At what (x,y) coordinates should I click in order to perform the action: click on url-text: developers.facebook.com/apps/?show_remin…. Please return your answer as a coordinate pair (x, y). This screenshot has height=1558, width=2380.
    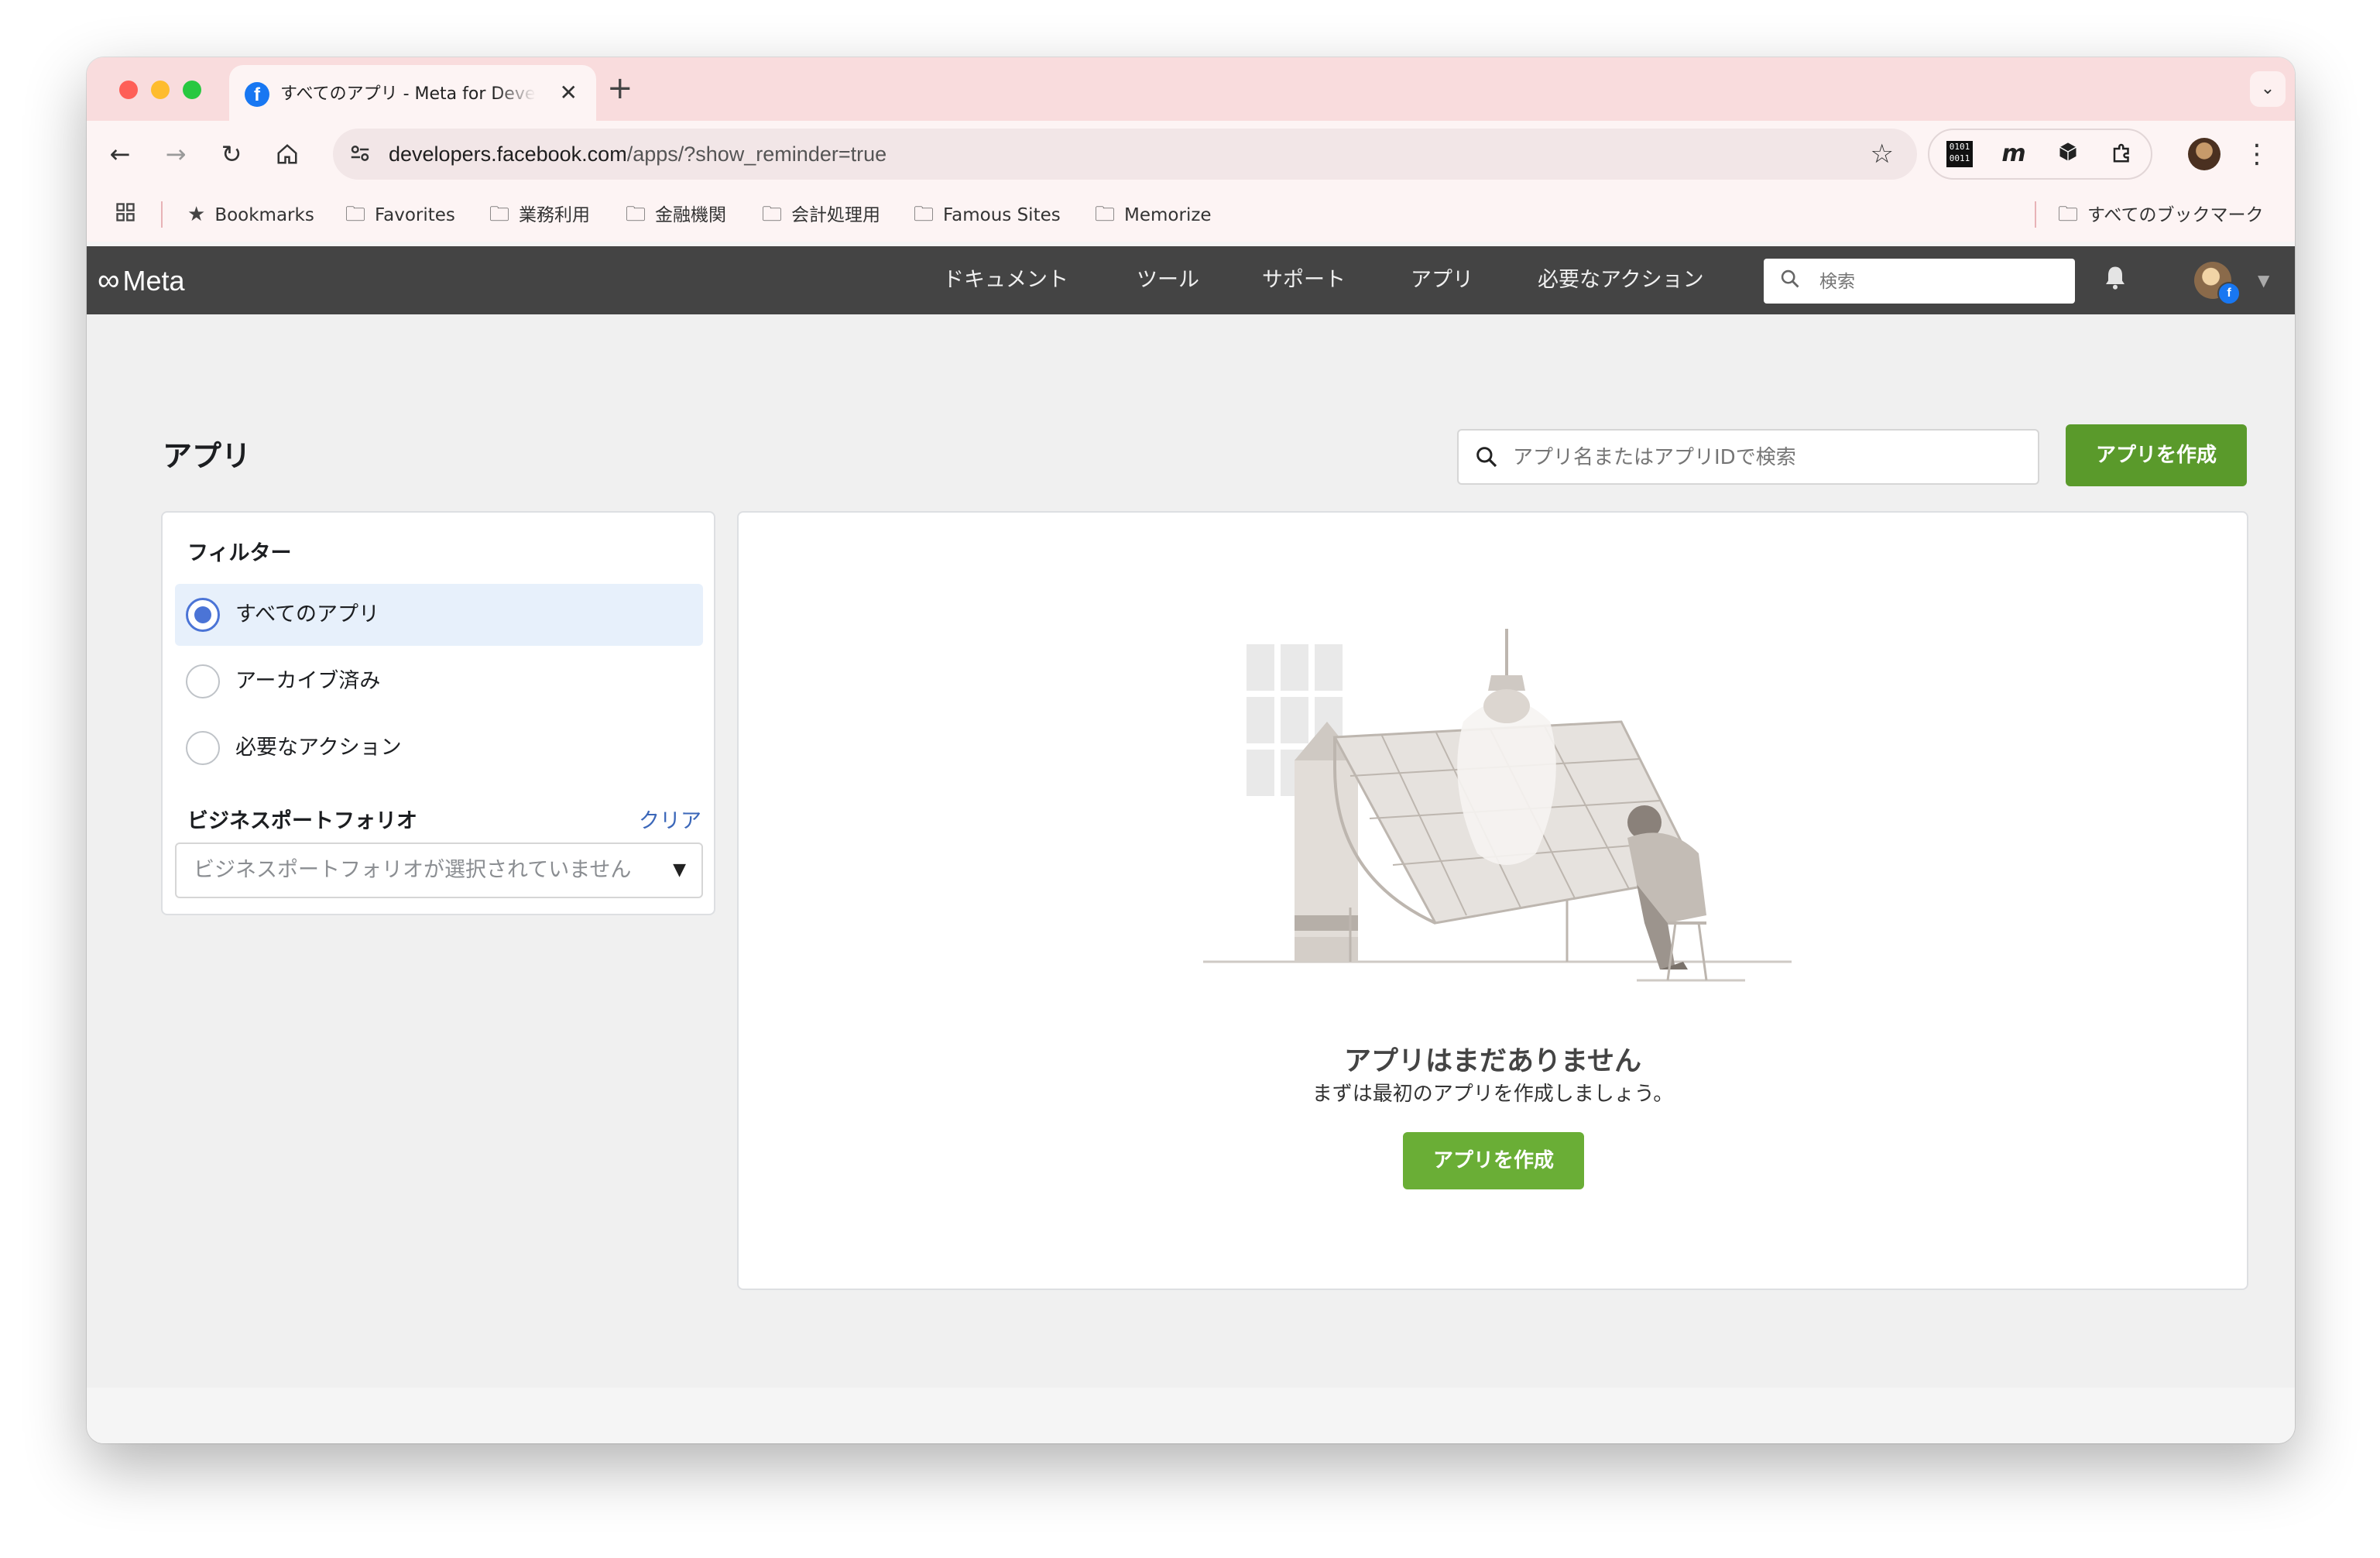
    Looking at the image, I should click on (638, 154).